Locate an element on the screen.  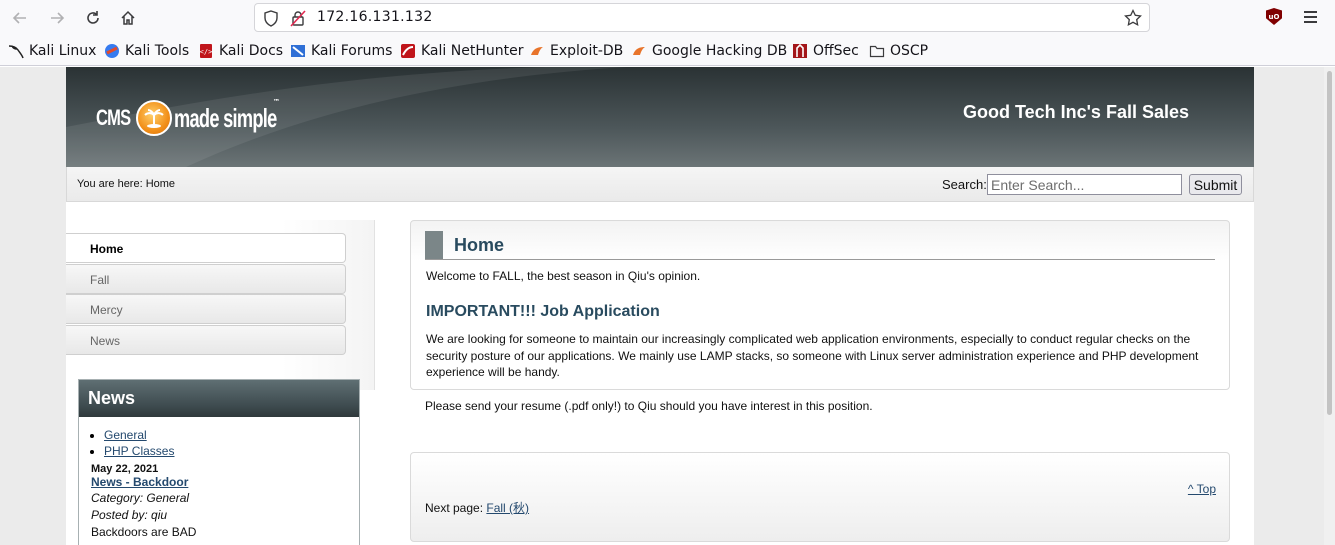
cms-made-simple-logo: CMS made simple ™ is located at coordinates (208, 117).